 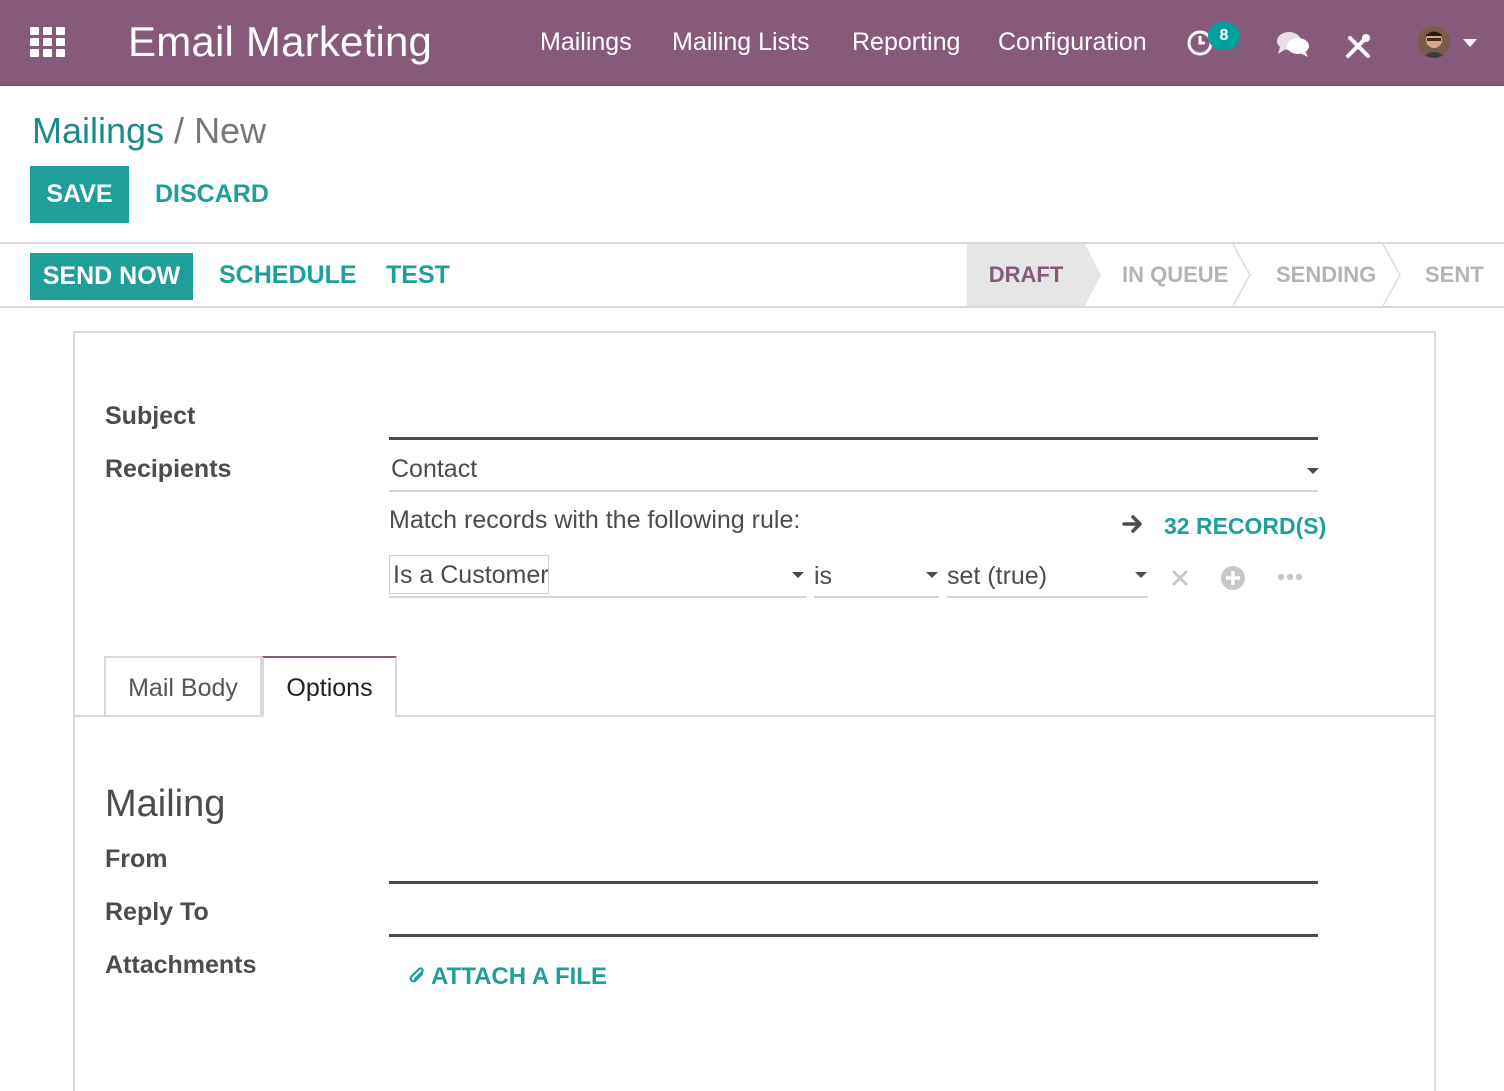 I want to click on apps-grid-icon, so click(x=48, y=42).